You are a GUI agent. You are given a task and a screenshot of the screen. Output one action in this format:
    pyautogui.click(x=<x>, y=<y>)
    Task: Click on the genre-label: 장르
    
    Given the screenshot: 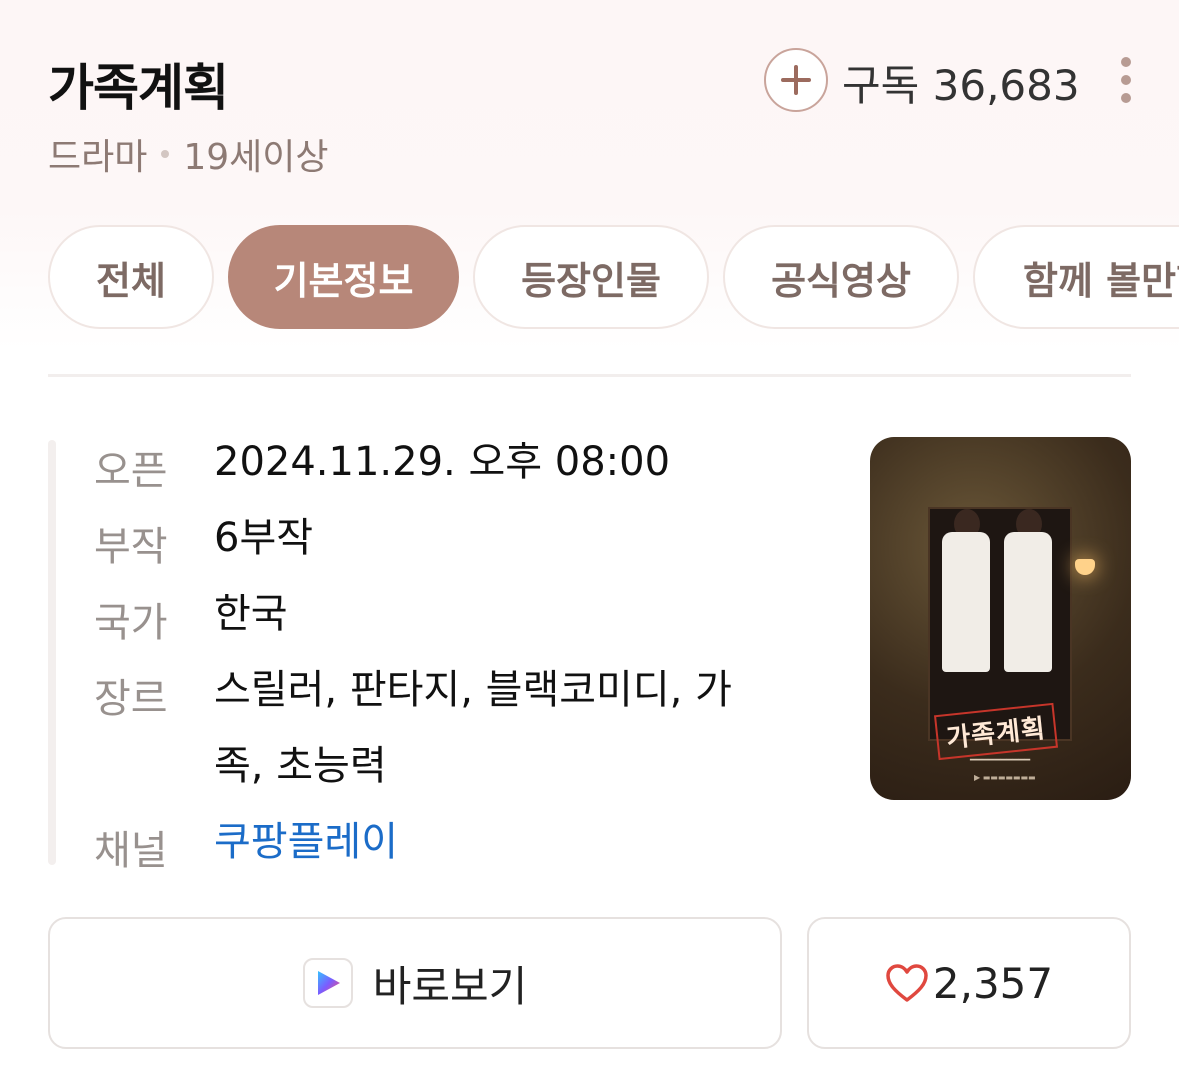 What is the action you would take?
    pyautogui.click(x=131, y=699)
    